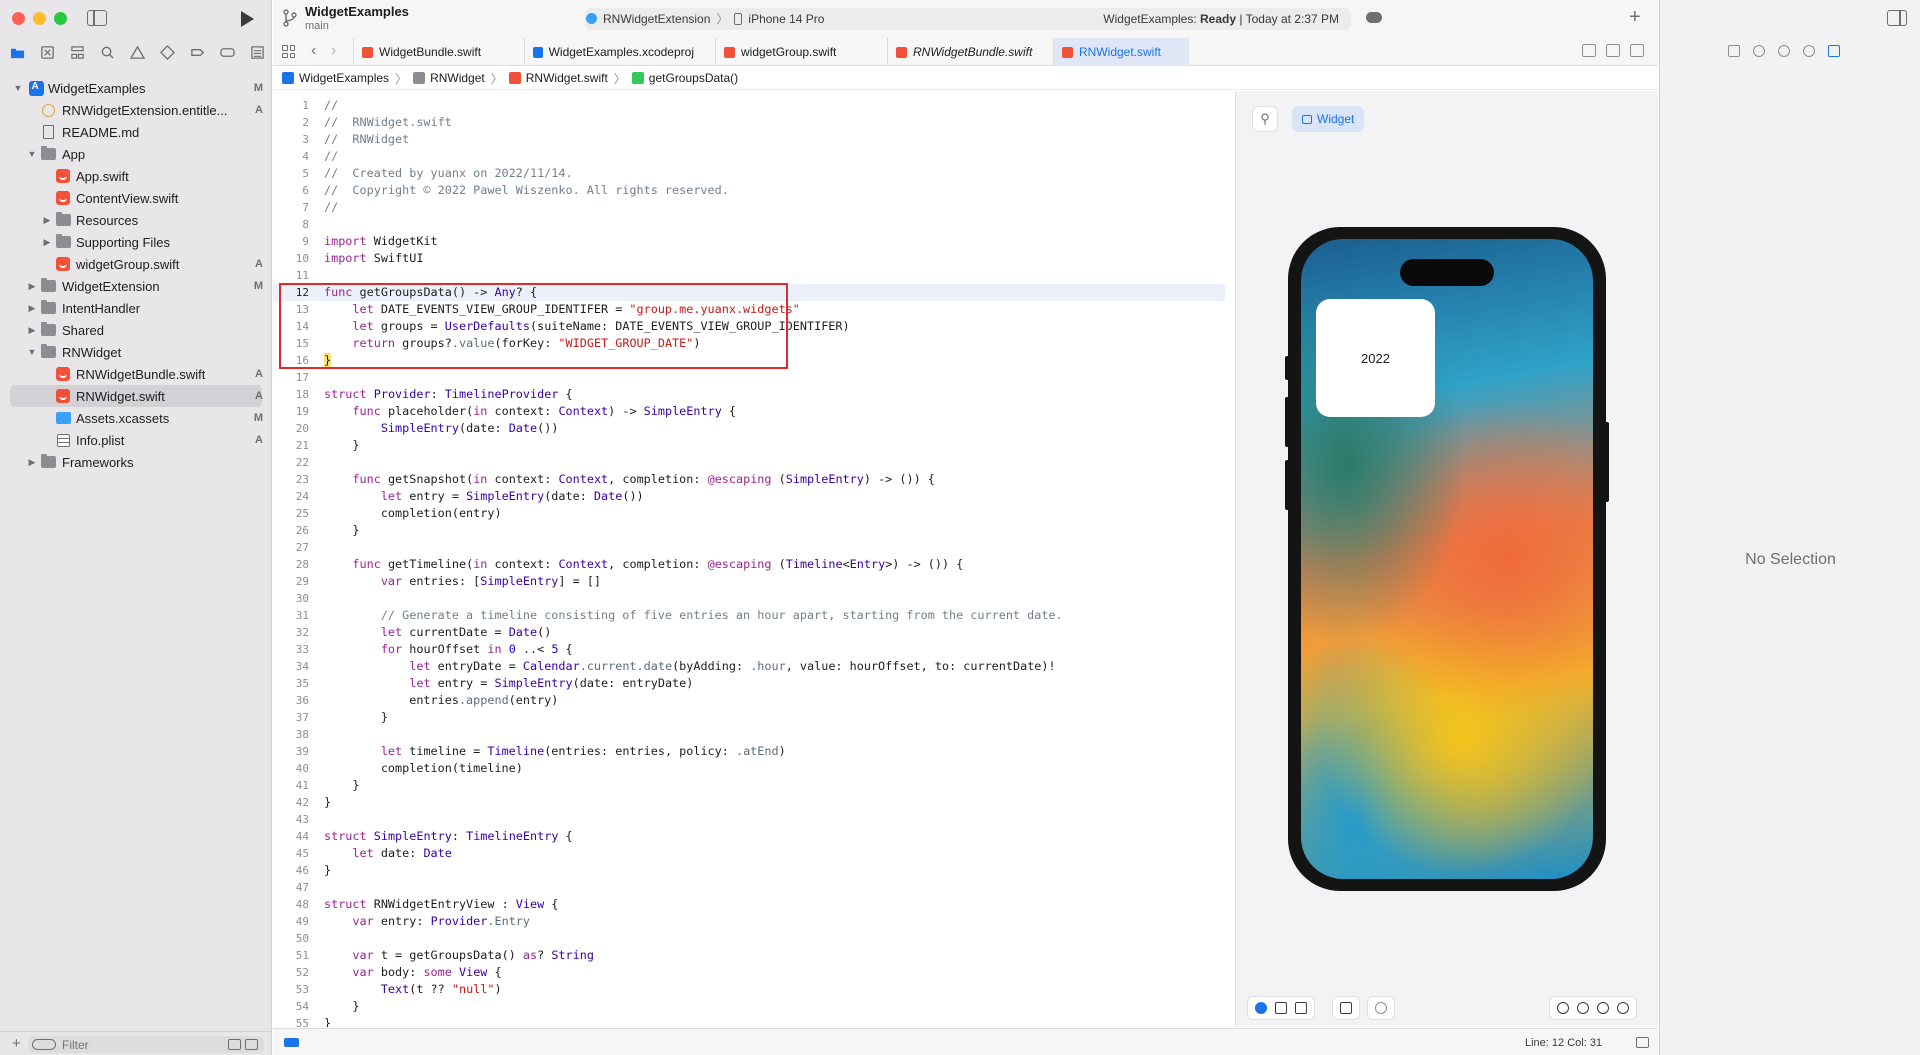 This screenshot has width=1920, height=1055. Describe the element at coordinates (39, 18) in the screenshot. I see `minimize-window-button` at that location.